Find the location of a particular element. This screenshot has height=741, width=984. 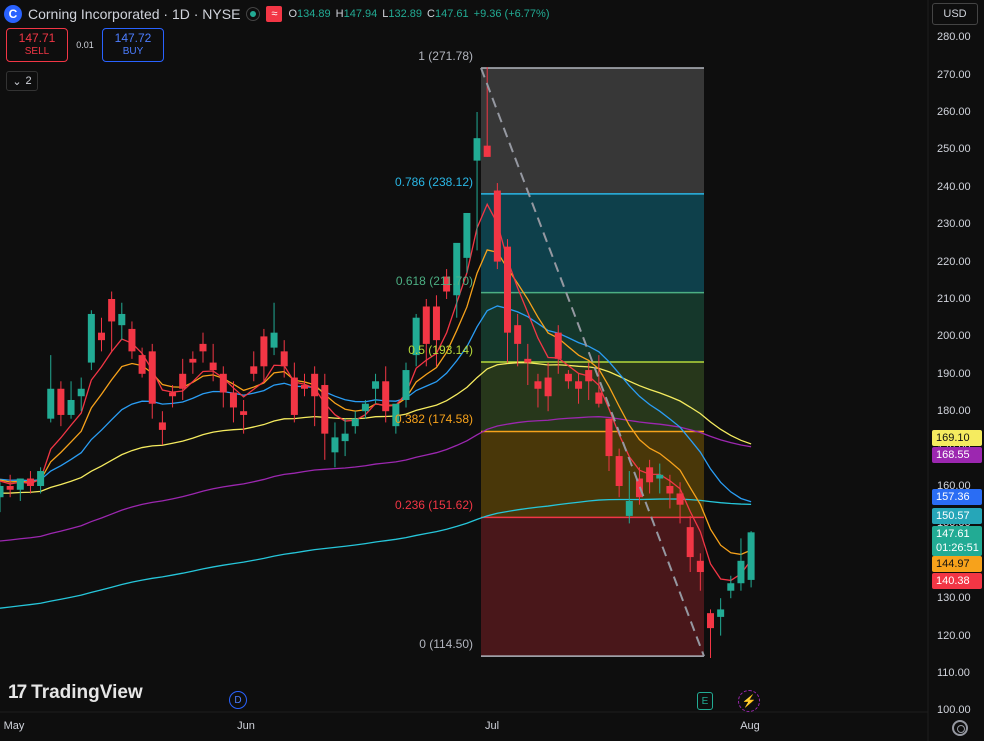

trade-panel: 147.71 SELL 0.01 147.72 BUY is located at coordinates (85, 45).